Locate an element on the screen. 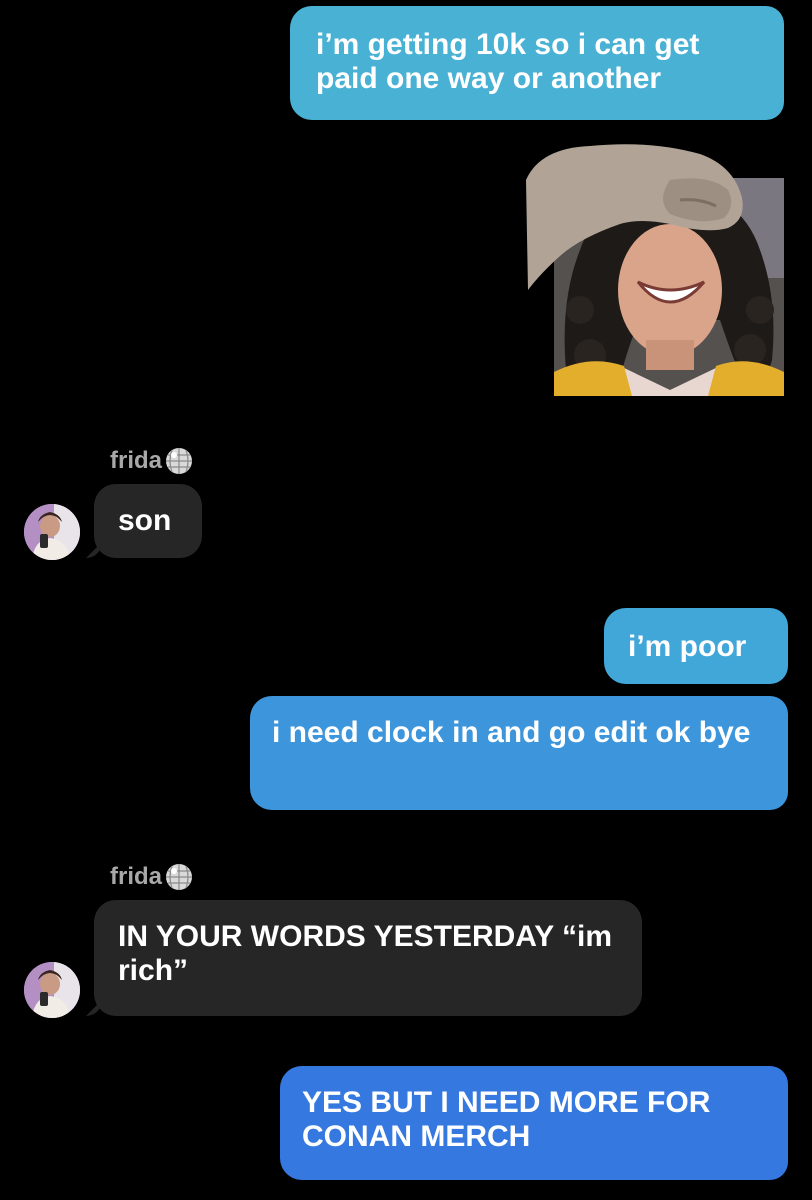  incoming-message: IN YOUR WORDS YESTERDAY “im rich” is located at coordinates (368, 958).